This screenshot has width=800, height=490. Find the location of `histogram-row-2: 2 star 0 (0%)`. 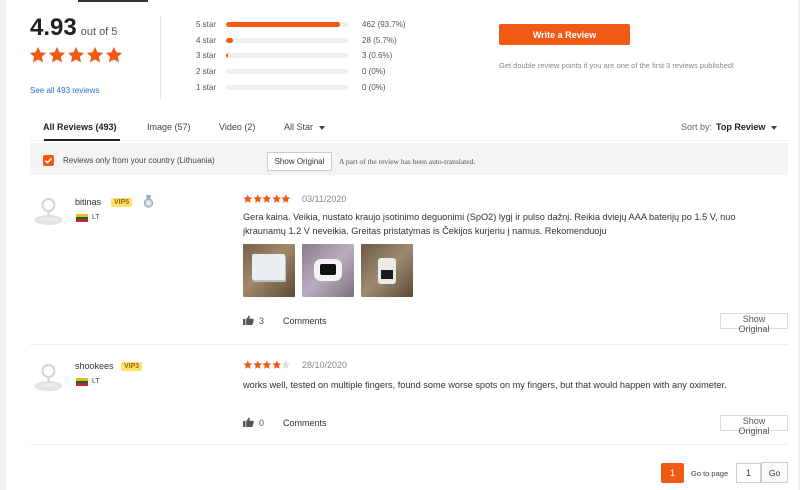

histogram-row-2: 2 star 0 (0%) is located at coordinates (301, 72).